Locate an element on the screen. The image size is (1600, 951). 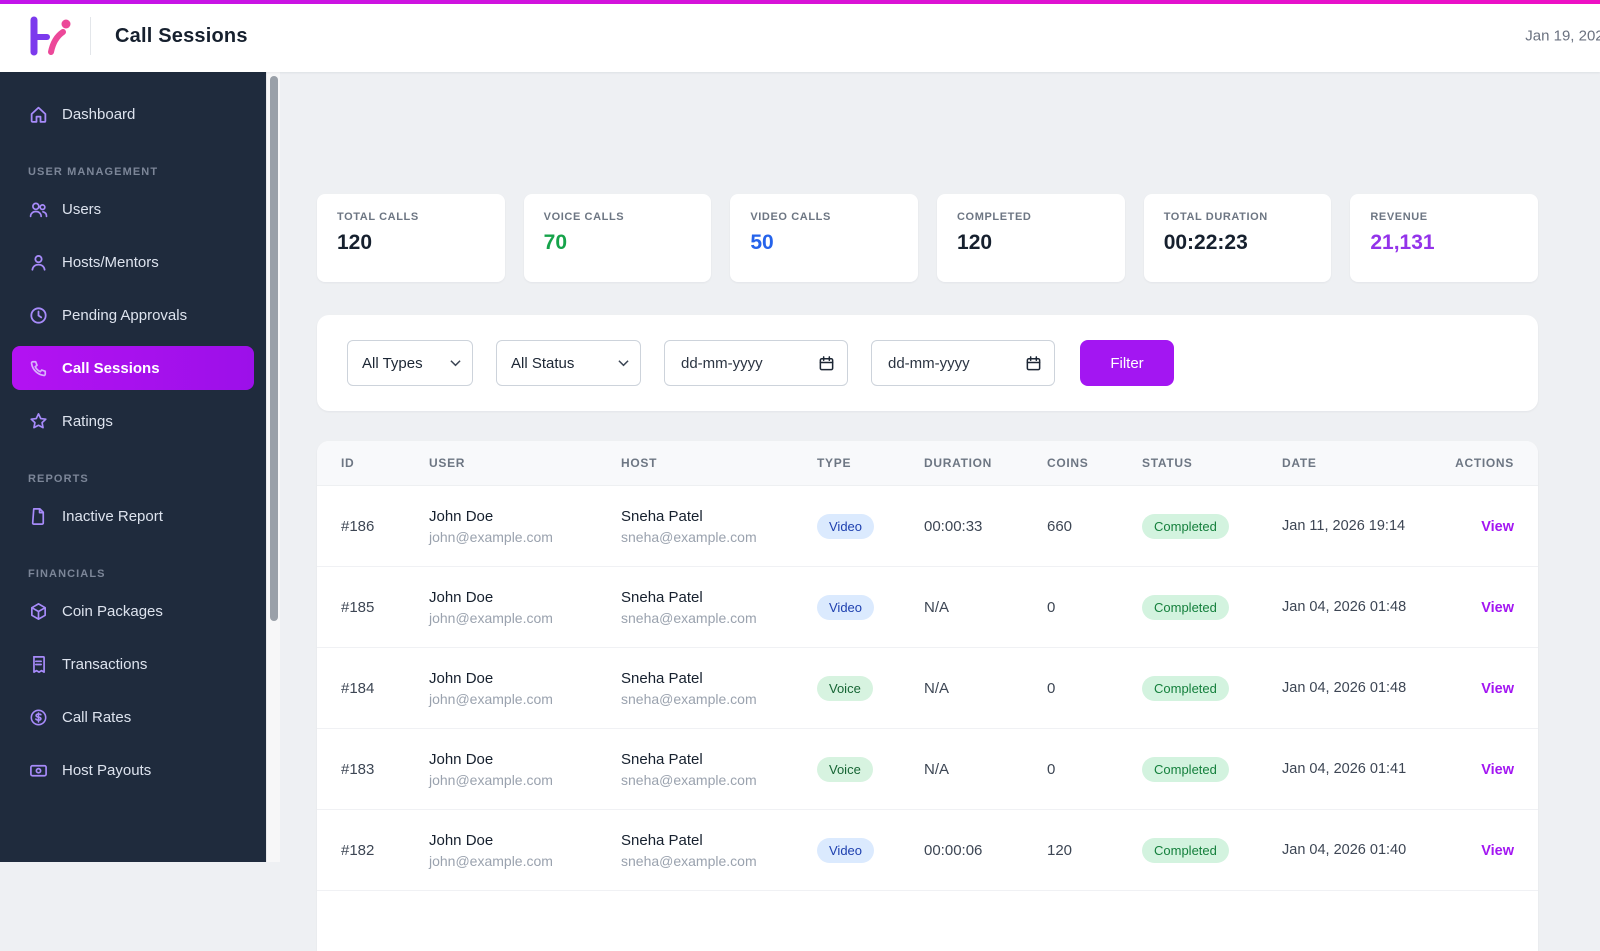
report-icon is located at coordinates (38, 516).